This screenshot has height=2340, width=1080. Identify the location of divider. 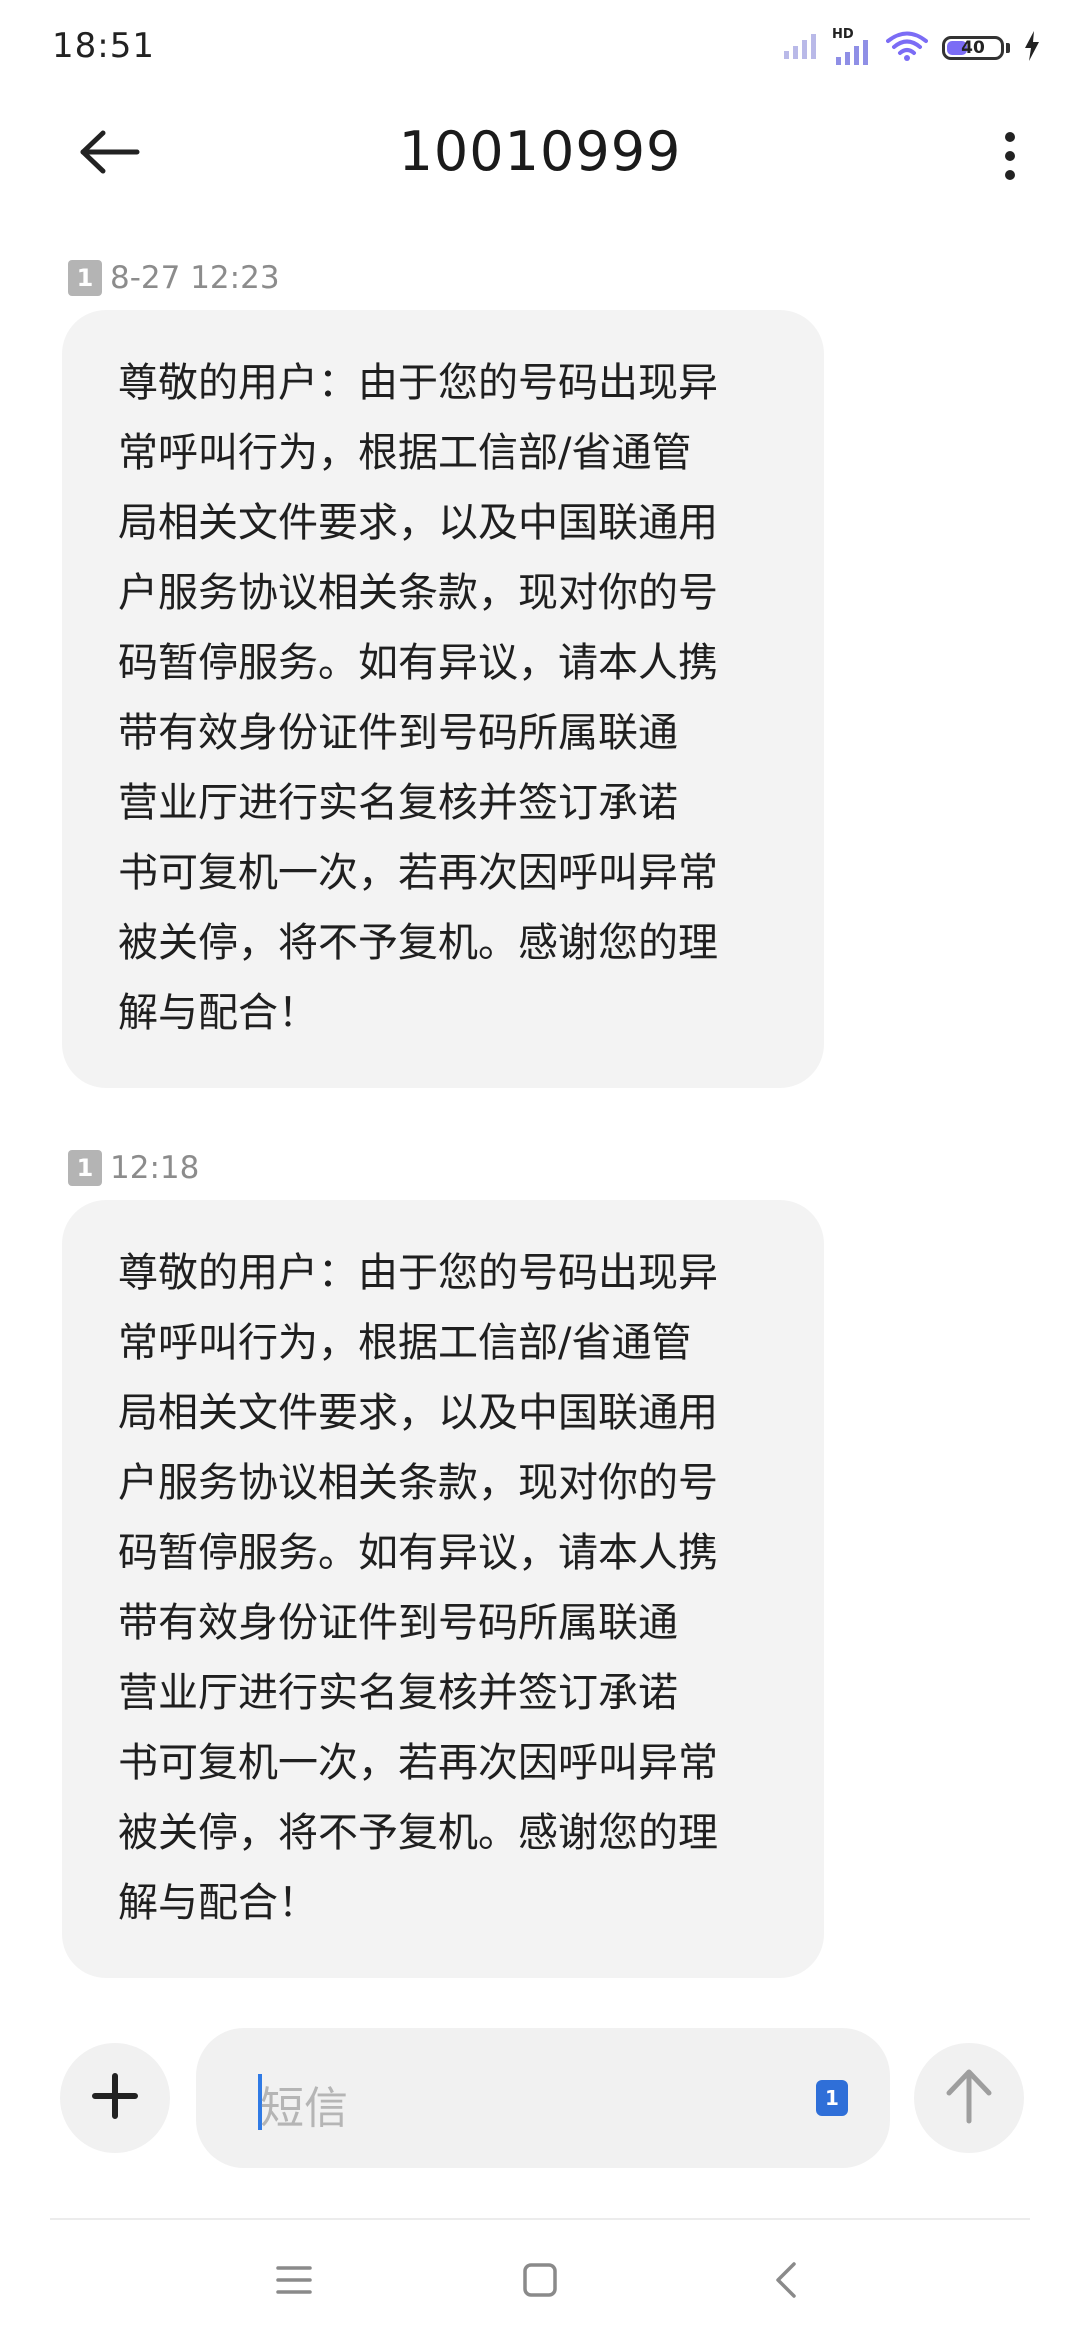
(540, 2219).